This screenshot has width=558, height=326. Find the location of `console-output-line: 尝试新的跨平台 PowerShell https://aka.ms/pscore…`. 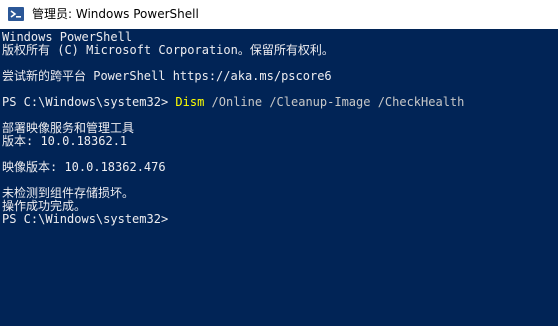

console-output-line: 尝试新的跨平台 PowerShell https://aka.ms/pscore… is located at coordinates (167, 76).